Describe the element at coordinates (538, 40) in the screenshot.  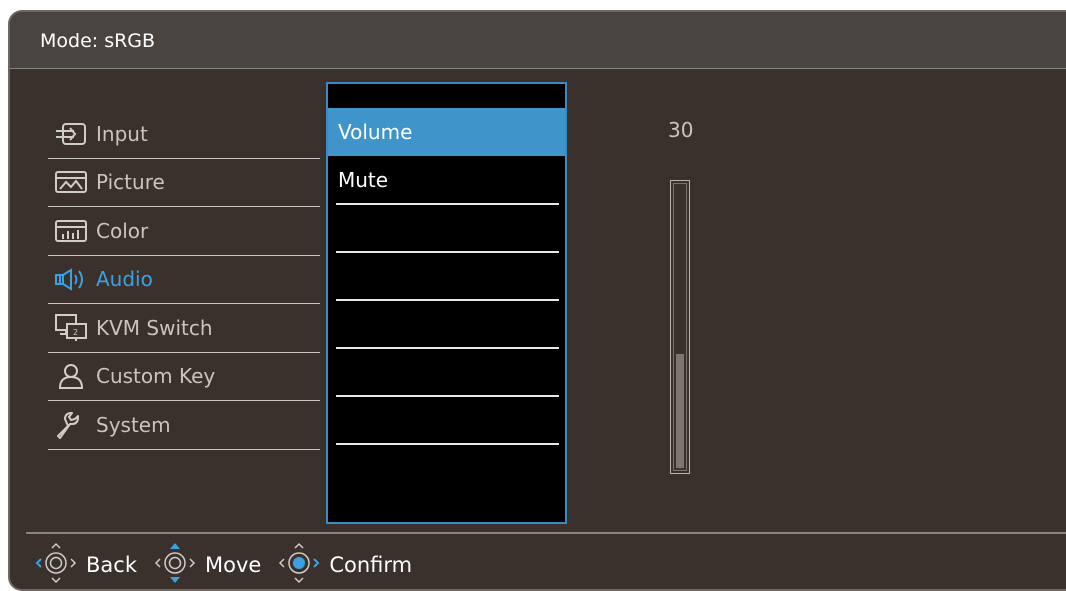
I see `title-bar: Mode: sRGB` at that location.